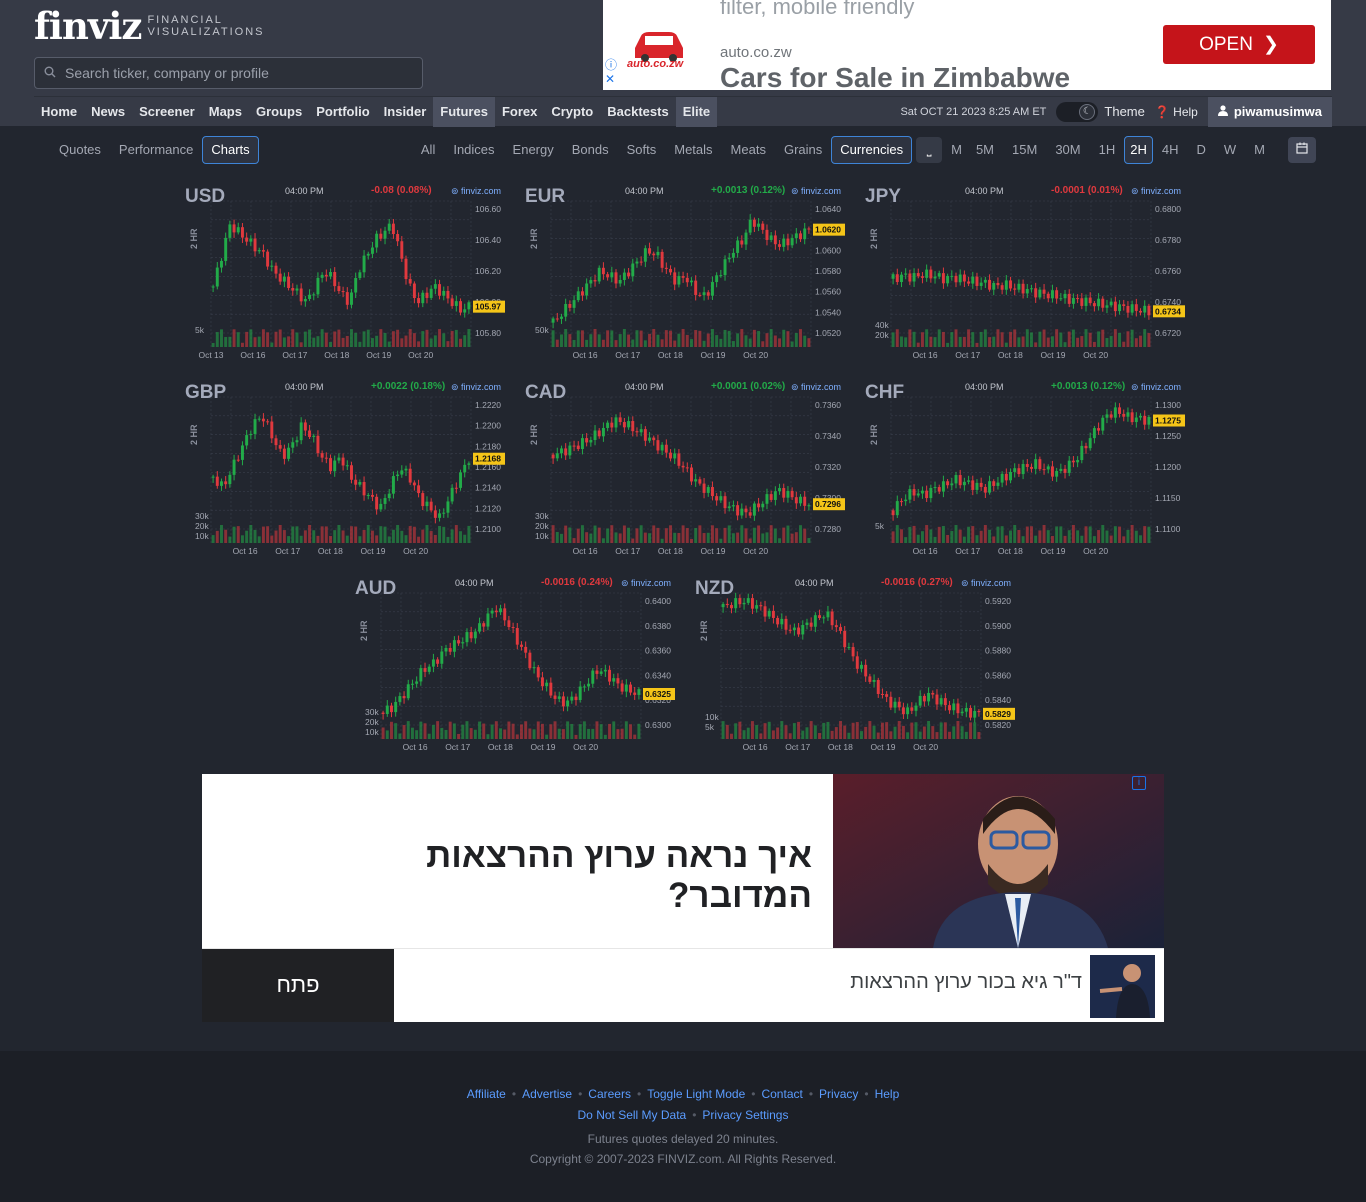 The width and height of the screenshot is (1366, 1202). What do you see at coordinates (1077, 111) in the screenshot?
I see `theme-toggle: ☾` at bounding box center [1077, 111].